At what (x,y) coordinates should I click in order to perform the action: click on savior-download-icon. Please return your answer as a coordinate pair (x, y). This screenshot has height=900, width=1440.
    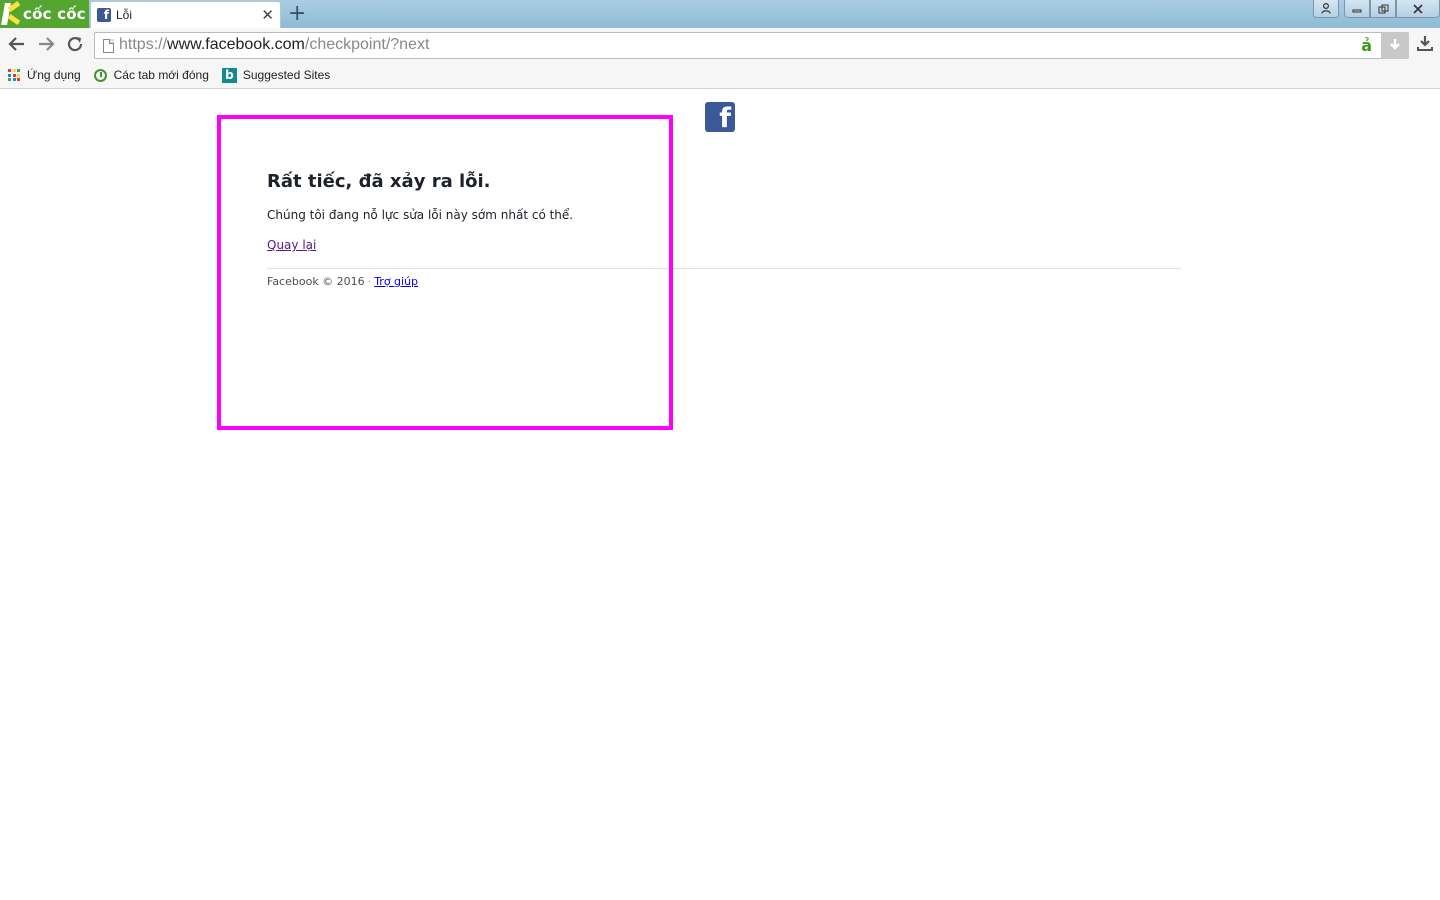
    Looking at the image, I should click on (1395, 45).